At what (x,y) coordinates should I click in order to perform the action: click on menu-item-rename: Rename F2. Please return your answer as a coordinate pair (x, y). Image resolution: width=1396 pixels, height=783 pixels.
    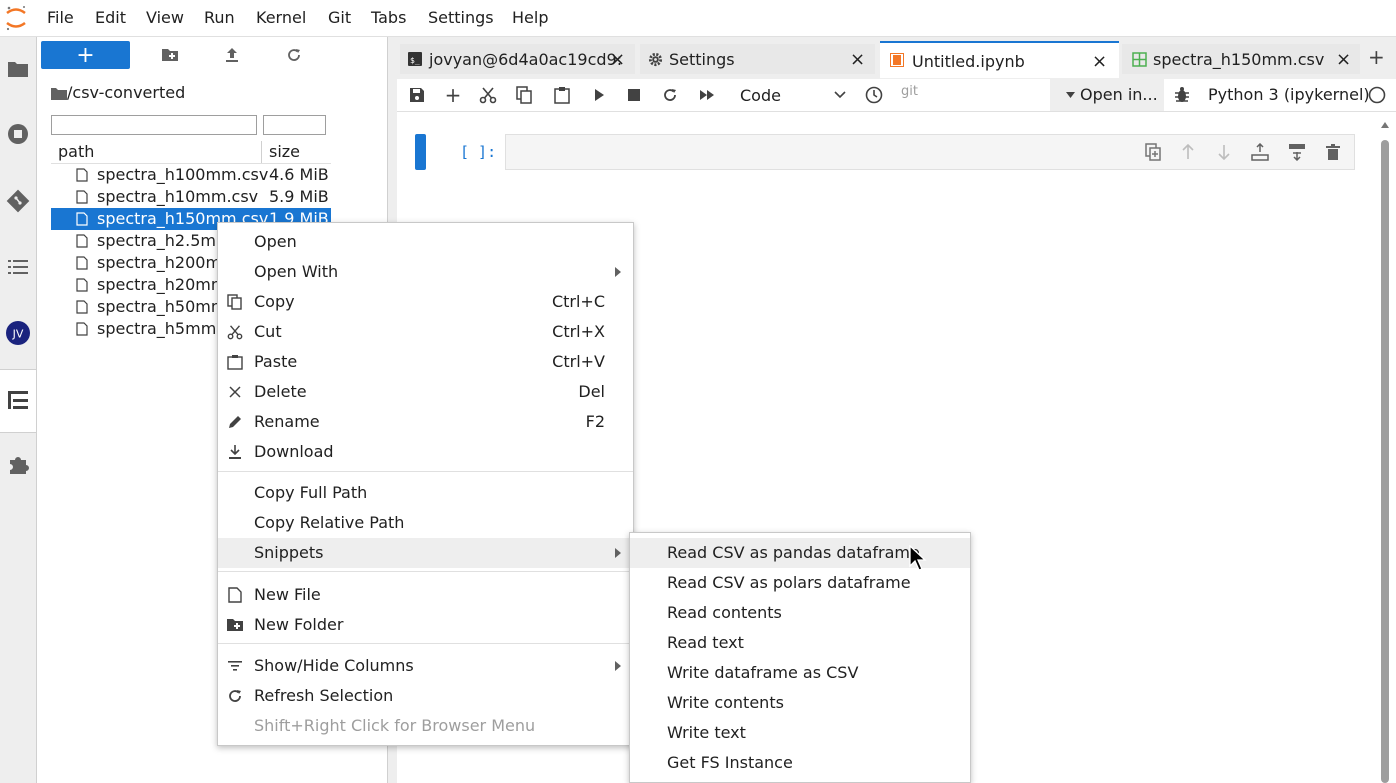
    Looking at the image, I should click on (425, 422).